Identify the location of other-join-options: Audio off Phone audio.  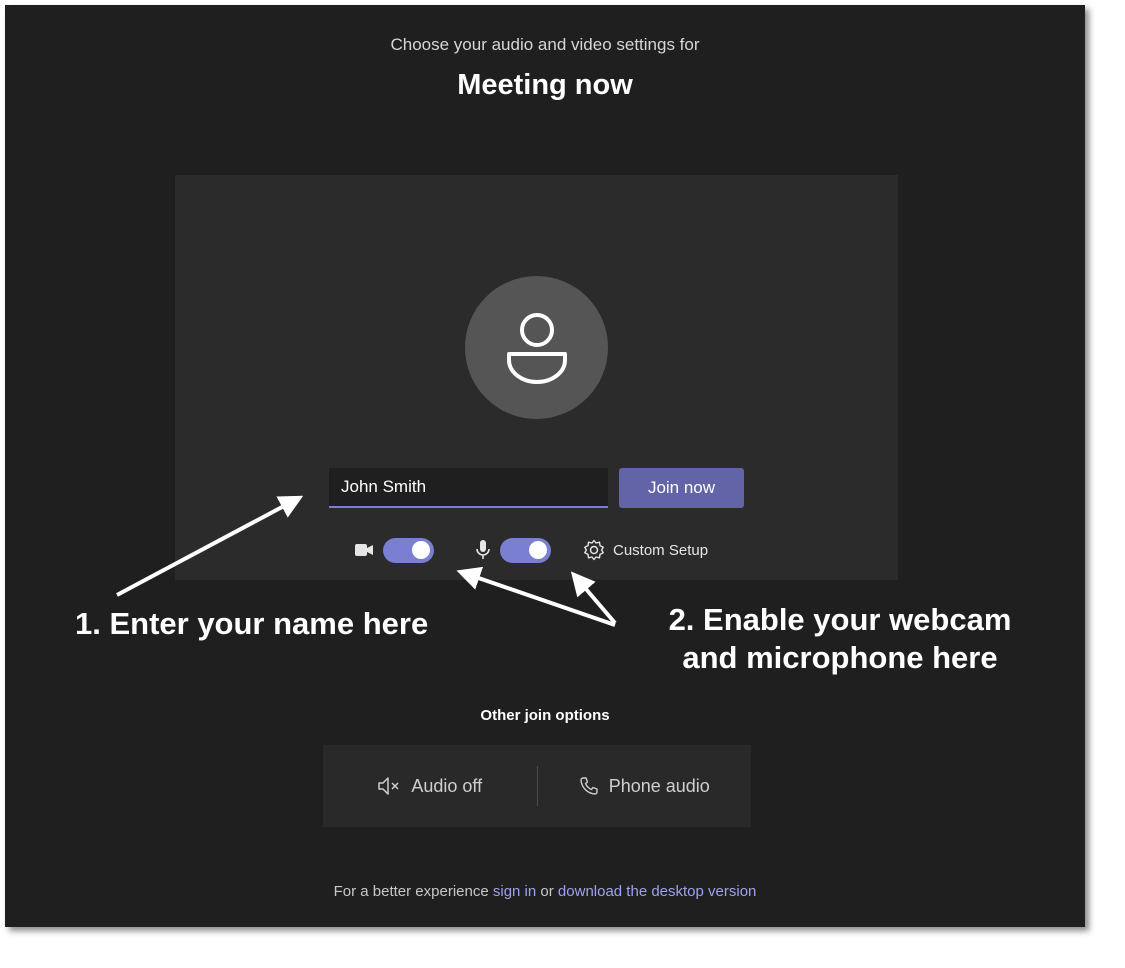
(537, 786).